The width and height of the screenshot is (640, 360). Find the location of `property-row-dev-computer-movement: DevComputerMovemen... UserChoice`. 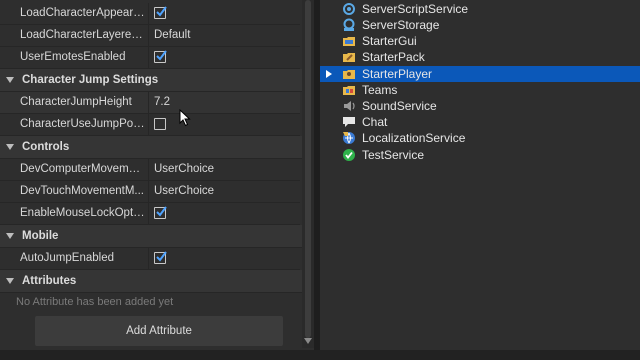

property-row-dev-computer-movement: DevComputerMovemen... UserChoice is located at coordinates (150, 170).